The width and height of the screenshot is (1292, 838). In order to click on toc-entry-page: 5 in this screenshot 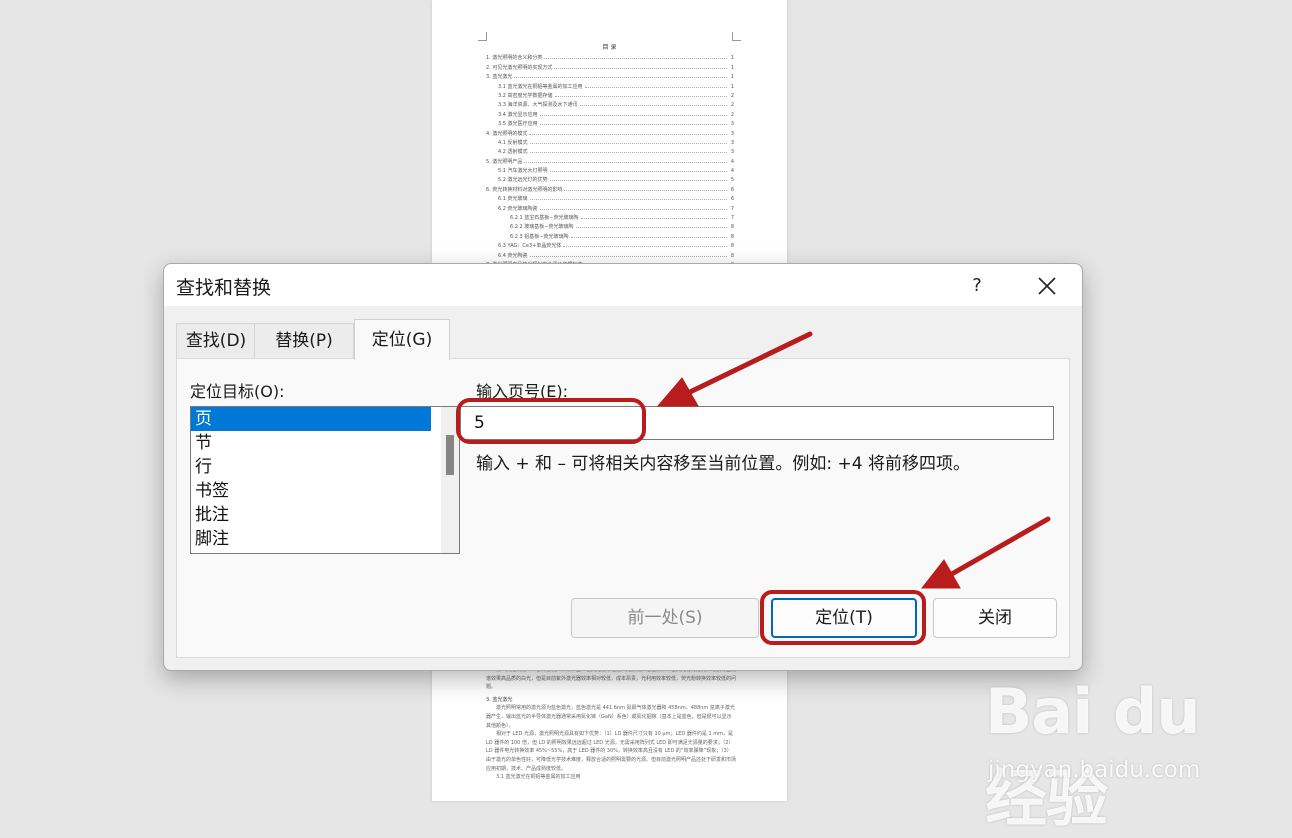, I will do `click(732, 180)`.